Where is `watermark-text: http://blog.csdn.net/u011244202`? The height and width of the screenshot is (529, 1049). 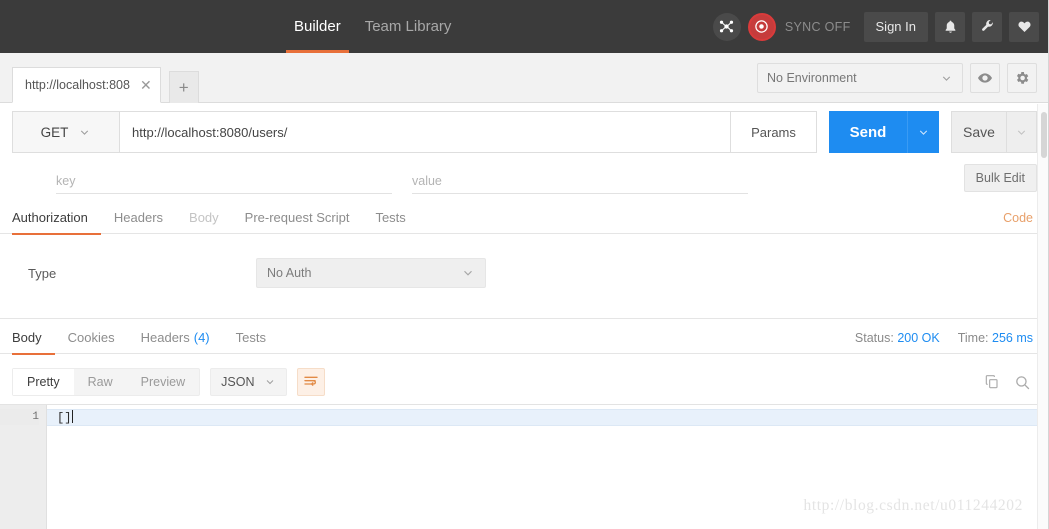 watermark-text: http://blog.csdn.net/u011244202 is located at coordinates (913, 505).